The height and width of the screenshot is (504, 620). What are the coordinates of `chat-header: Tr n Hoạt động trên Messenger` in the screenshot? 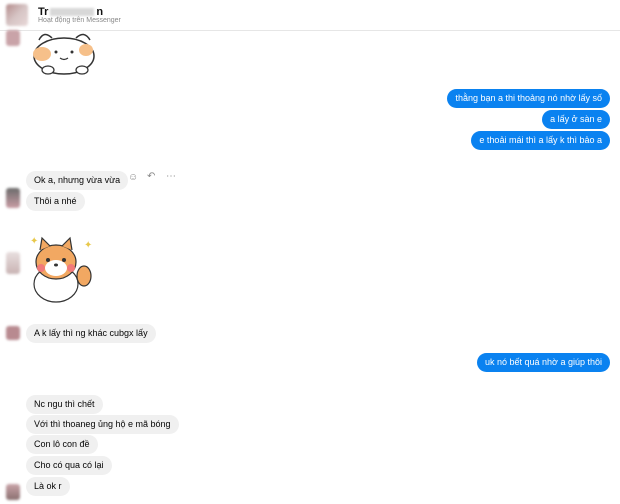 It's located at (310, 15).